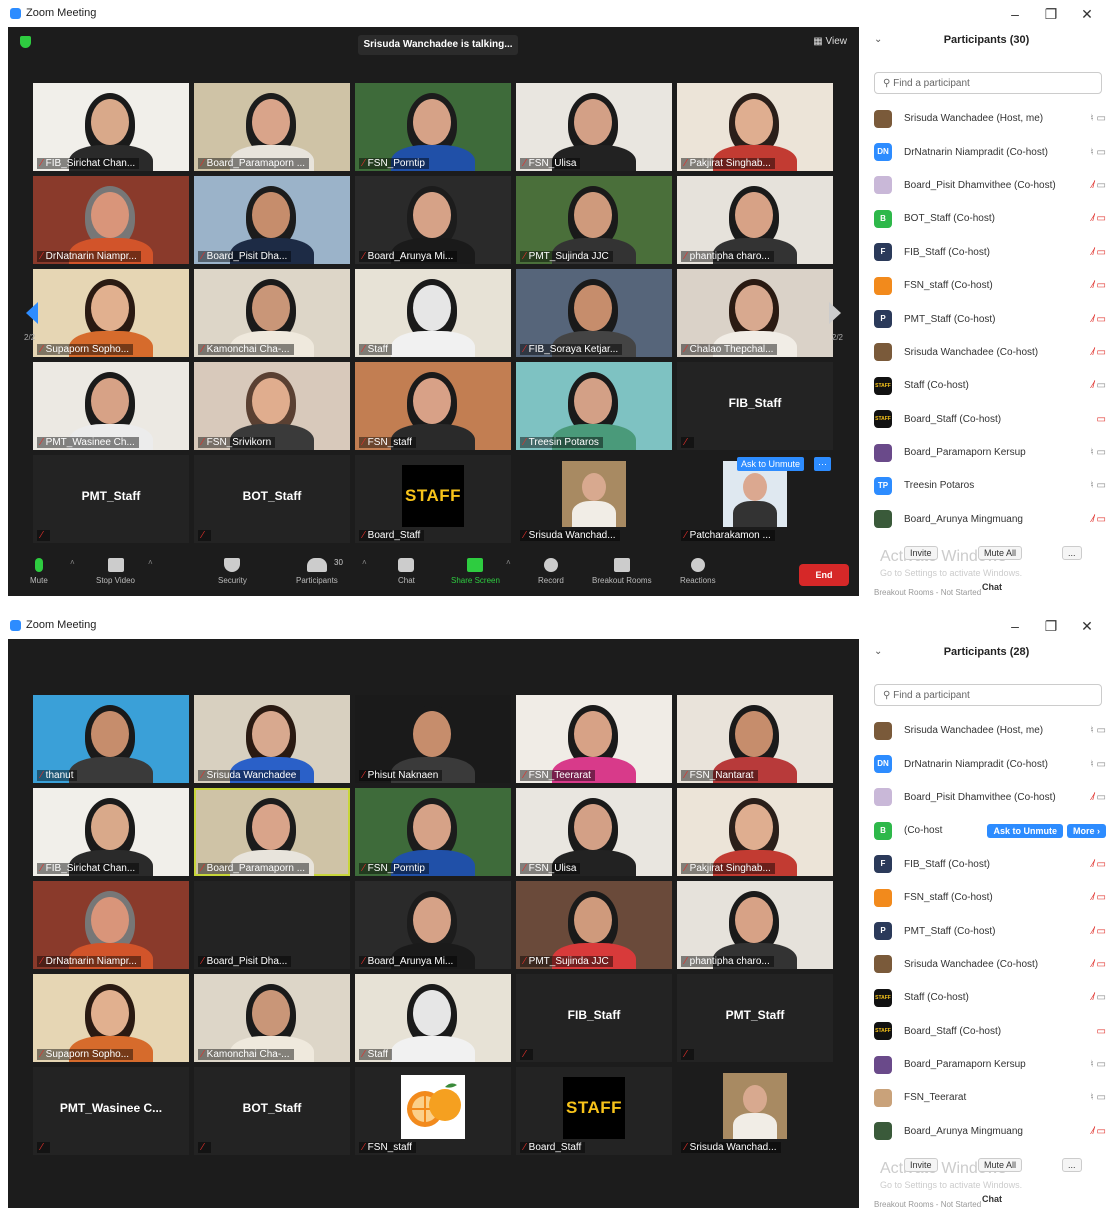 This screenshot has width=1109, height=1212. Describe the element at coordinates (822, 464) in the screenshot. I see `more-options-popup: ···` at that location.